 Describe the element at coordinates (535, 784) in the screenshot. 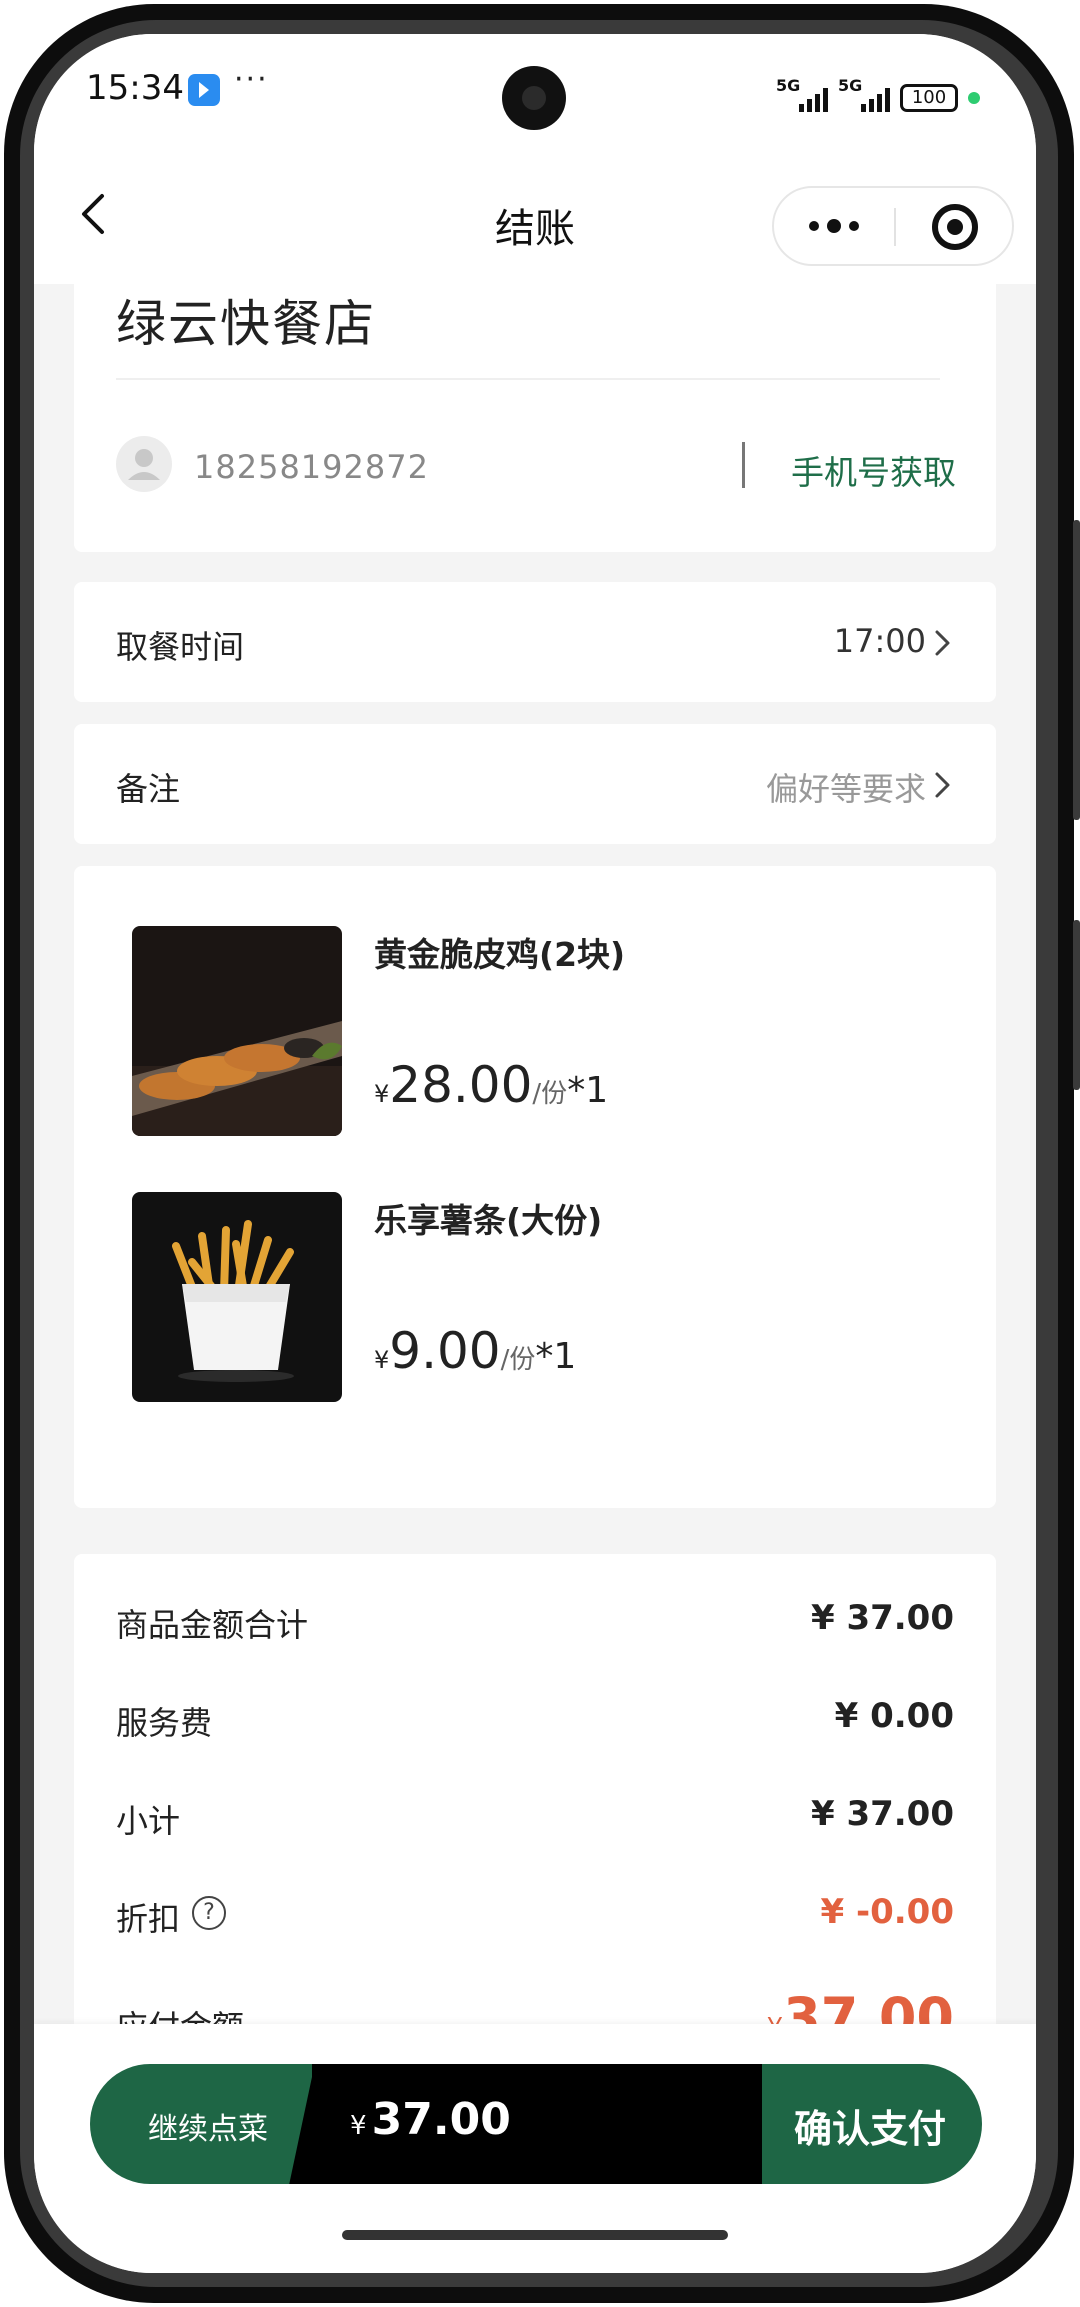

I see `remark-row: 备注 偏好等要求` at that location.